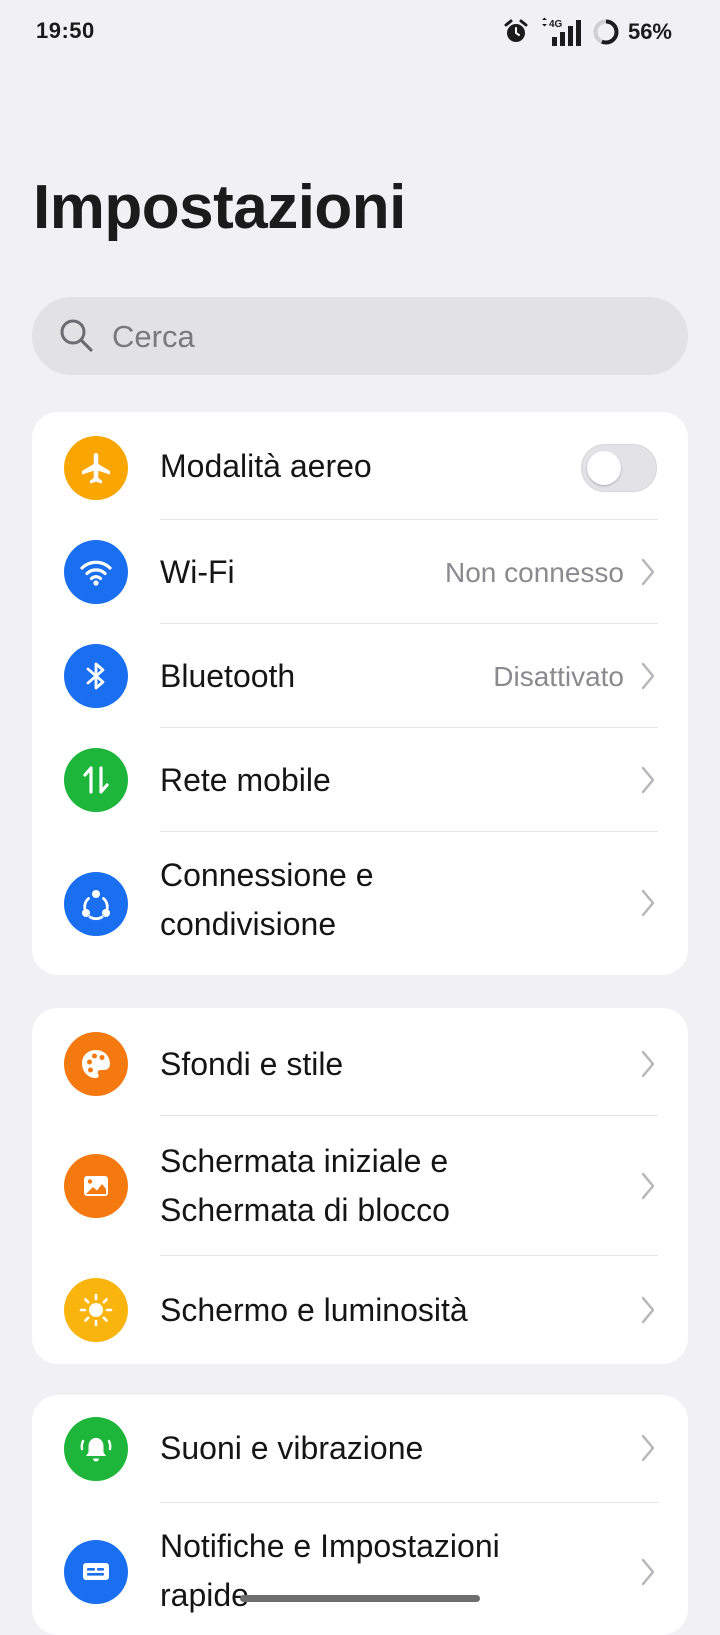  Describe the element at coordinates (556, 24) in the screenshot. I see `network-type-label: 4G` at that location.